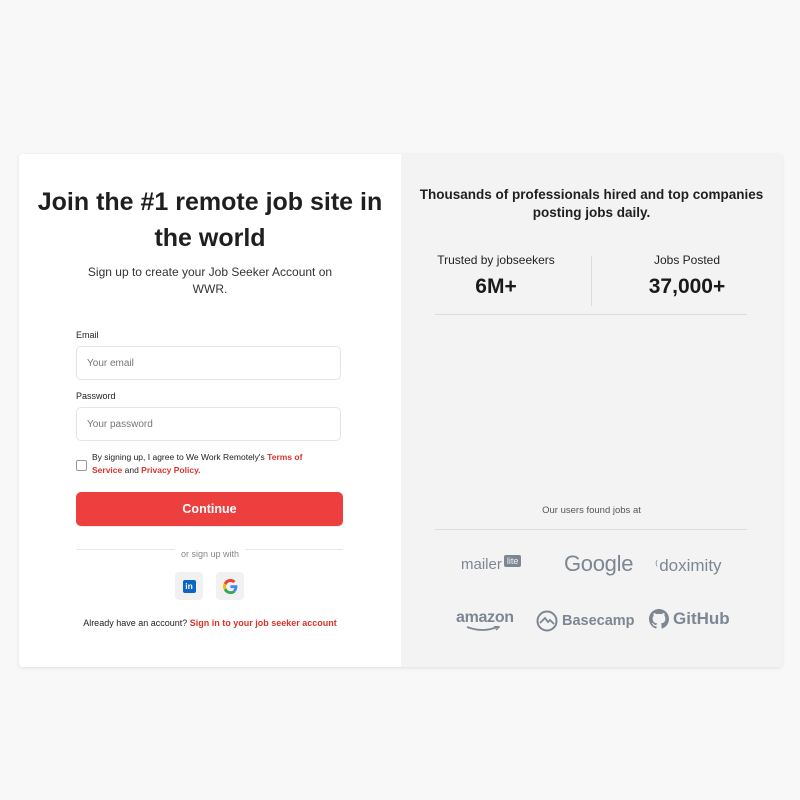 The width and height of the screenshot is (800, 800). I want to click on github-logo: GitHub, so click(689, 619).